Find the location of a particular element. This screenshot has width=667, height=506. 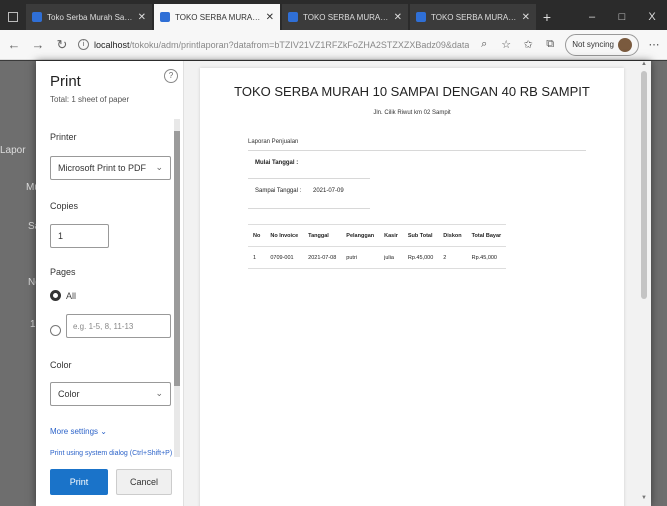

site-info-icon: i is located at coordinates (83, 44).